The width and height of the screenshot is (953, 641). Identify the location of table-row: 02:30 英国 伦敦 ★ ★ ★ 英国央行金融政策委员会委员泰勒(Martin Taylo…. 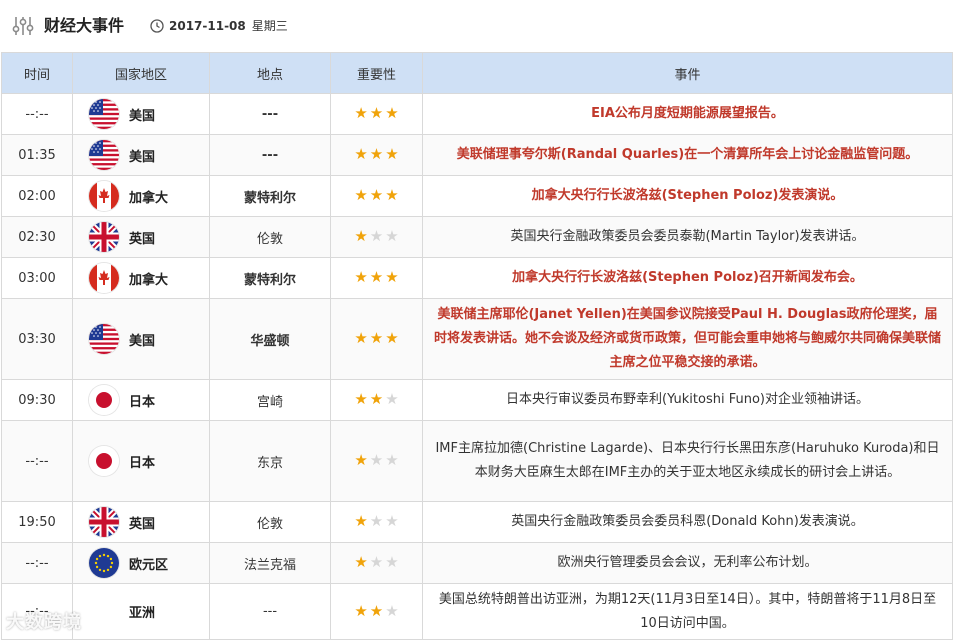
(477, 237).